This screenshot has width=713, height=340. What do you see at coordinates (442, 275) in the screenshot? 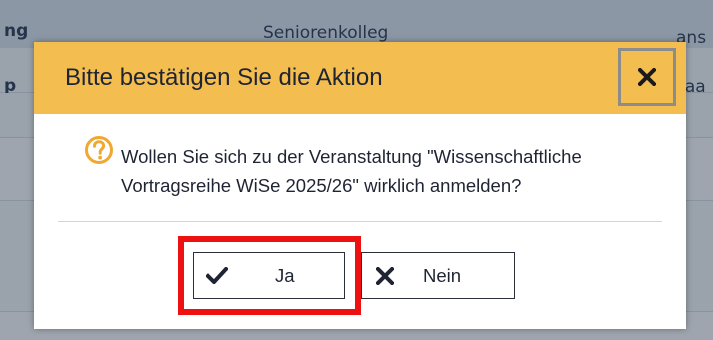
I see `no-button-label: Nein` at bounding box center [442, 275].